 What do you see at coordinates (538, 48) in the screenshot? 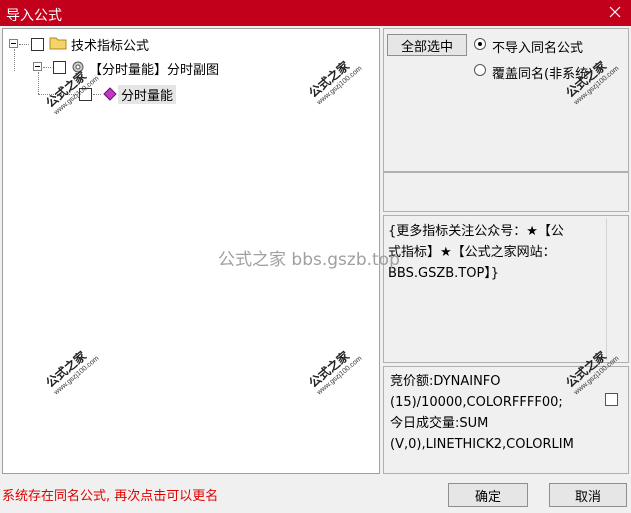
I see `radio-no-import-label: 不导入同名公式` at bounding box center [538, 48].